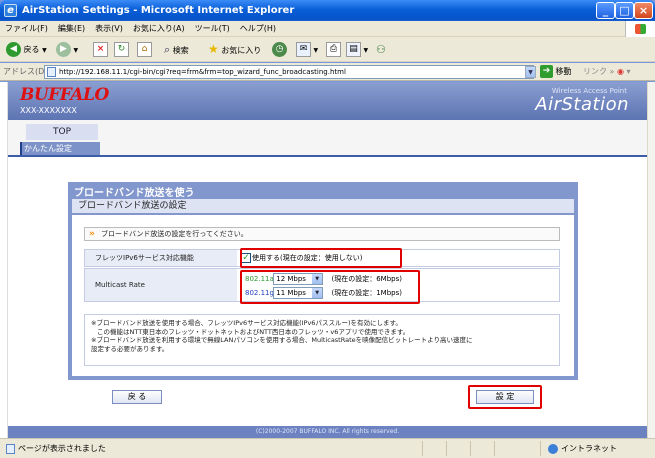 The height and width of the screenshot is (458, 655). I want to click on tab-top: TOP, so click(62, 132).